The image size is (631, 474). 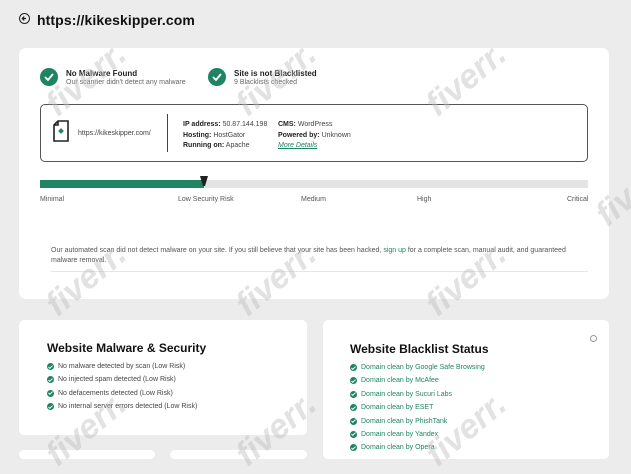 What do you see at coordinates (314, 184) in the screenshot?
I see `risk-meter` at bounding box center [314, 184].